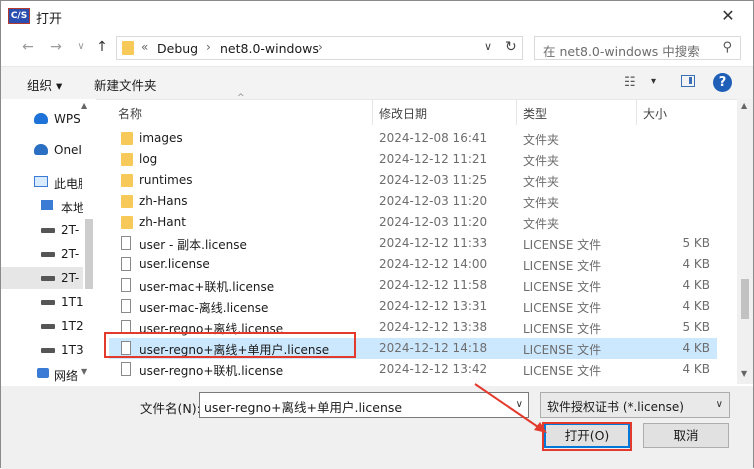 This screenshot has height=469, width=754. Describe the element at coordinates (510, 408) in the screenshot. I see `annotation-arrow-icon` at that location.